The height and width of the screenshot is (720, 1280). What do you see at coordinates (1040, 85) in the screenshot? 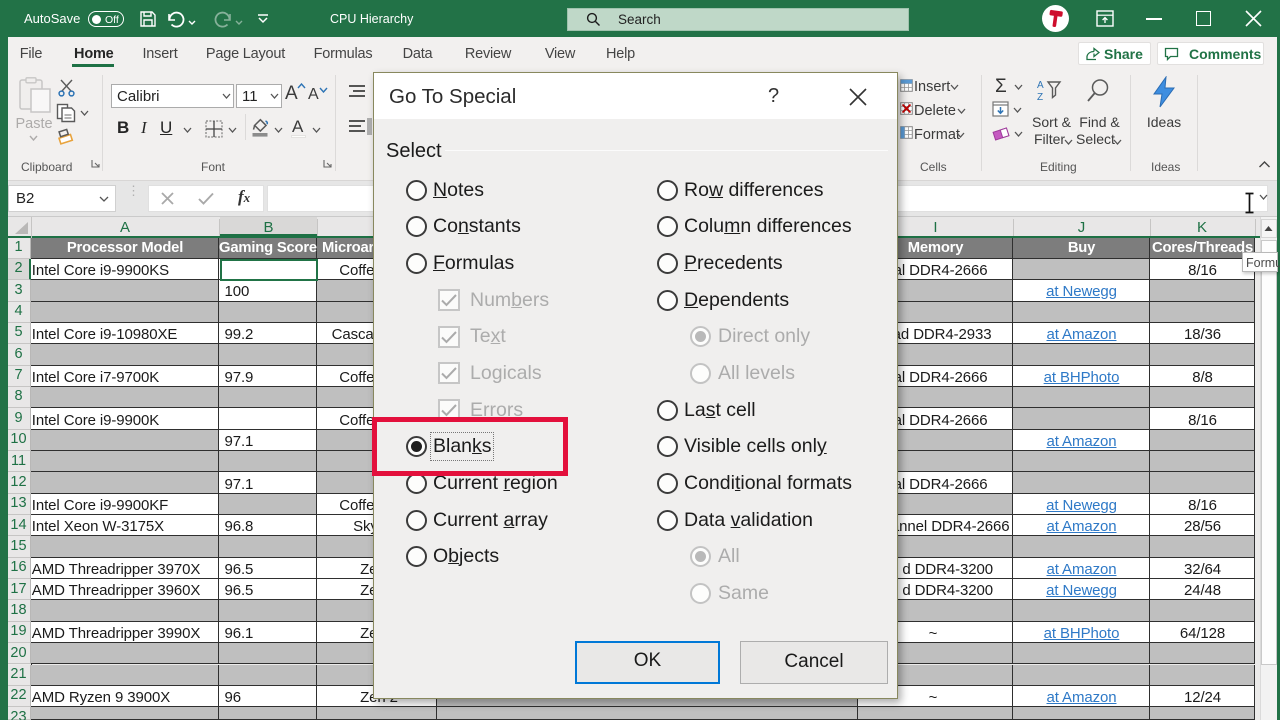
I see `svg-text: A` at bounding box center [1040, 85].